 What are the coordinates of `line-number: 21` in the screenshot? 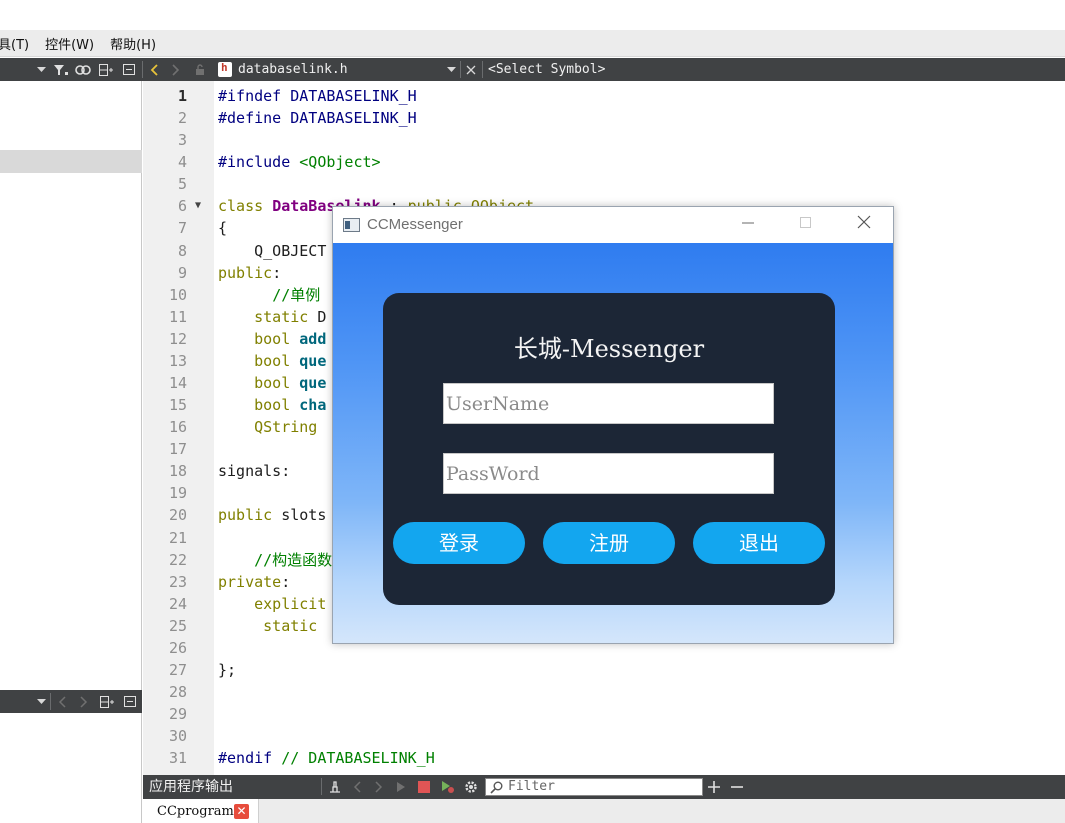 It's located at (177, 537).